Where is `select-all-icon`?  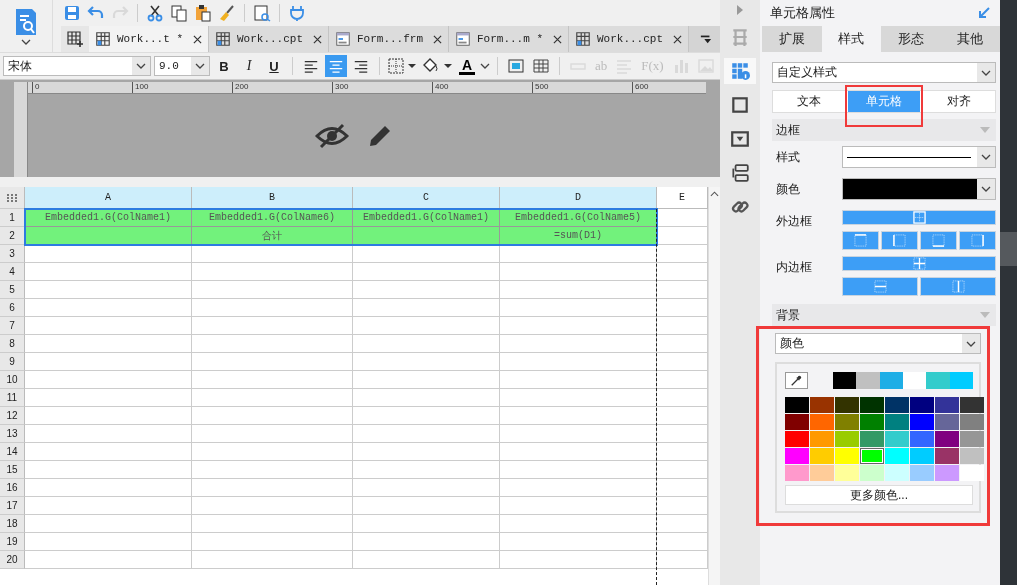
select-all-icon is located at coordinates (12, 198).